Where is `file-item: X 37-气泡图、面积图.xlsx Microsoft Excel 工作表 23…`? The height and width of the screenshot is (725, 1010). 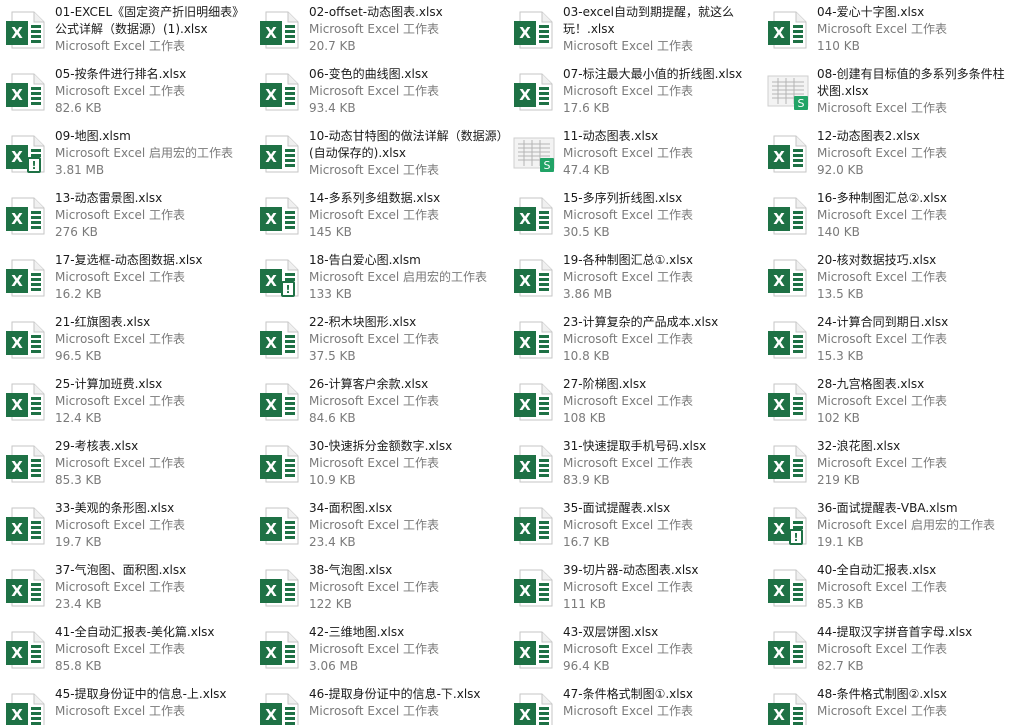 file-item: X 37-气泡图、面积图.xlsx Microsoft Excel 工作表 23… is located at coordinates (125, 588).